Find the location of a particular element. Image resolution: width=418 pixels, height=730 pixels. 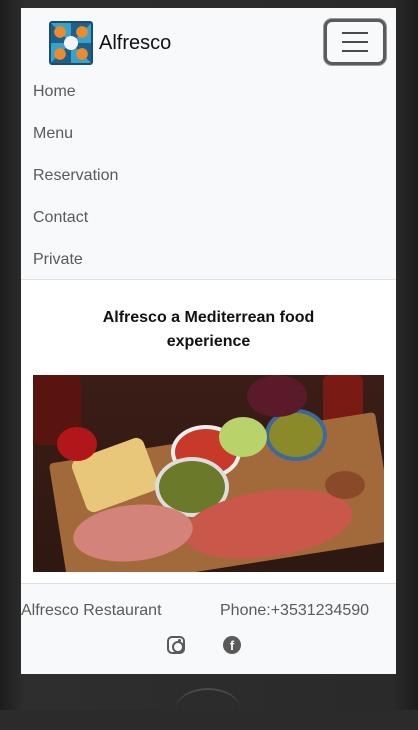

nav-item-private: Private is located at coordinates (75, 267).